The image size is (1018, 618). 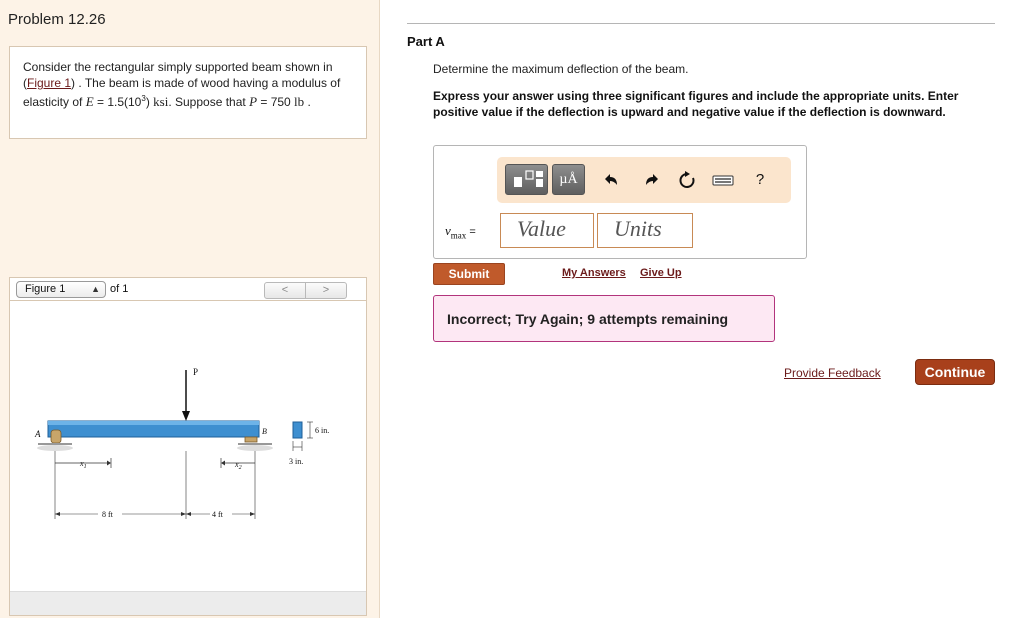 What do you see at coordinates (55, 448) in the screenshot?
I see `ground-shadow-a` at bounding box center [55, 448].